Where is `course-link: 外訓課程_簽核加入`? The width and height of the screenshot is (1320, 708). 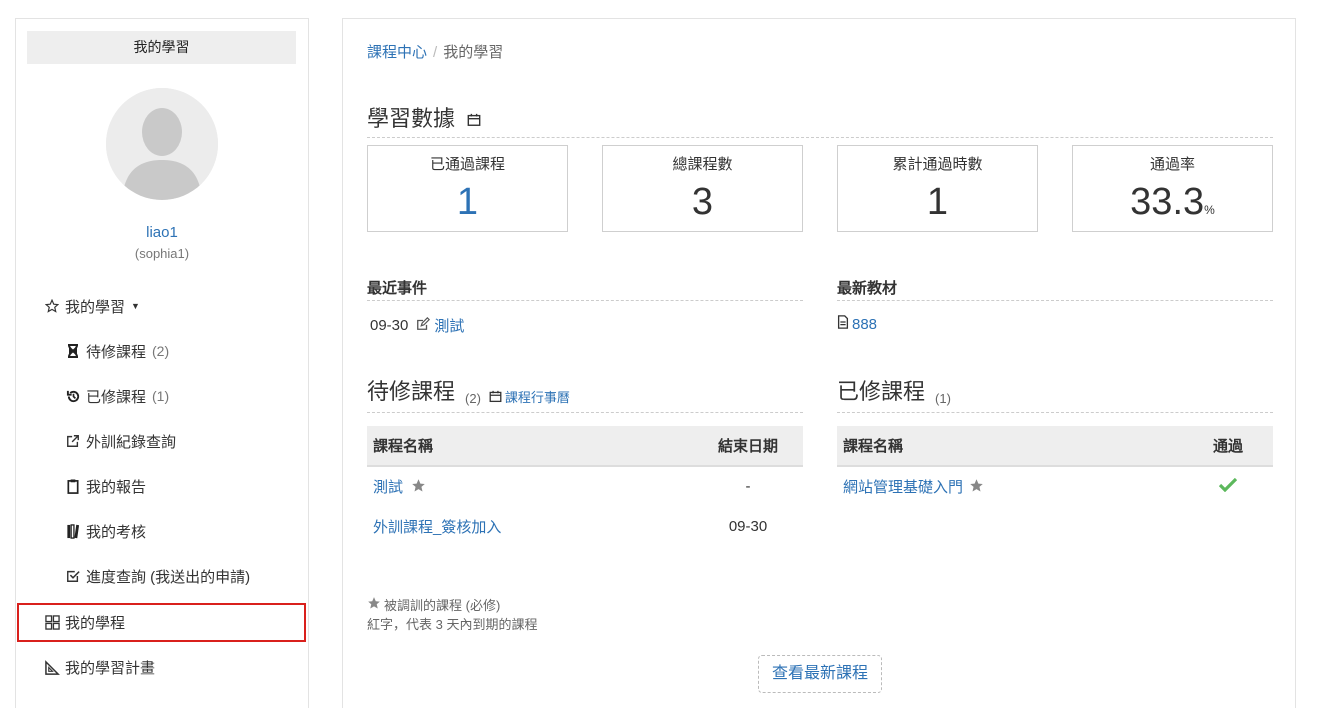
course-link: 外訓課程_簽核加入 is located at coordinates (437, 527).